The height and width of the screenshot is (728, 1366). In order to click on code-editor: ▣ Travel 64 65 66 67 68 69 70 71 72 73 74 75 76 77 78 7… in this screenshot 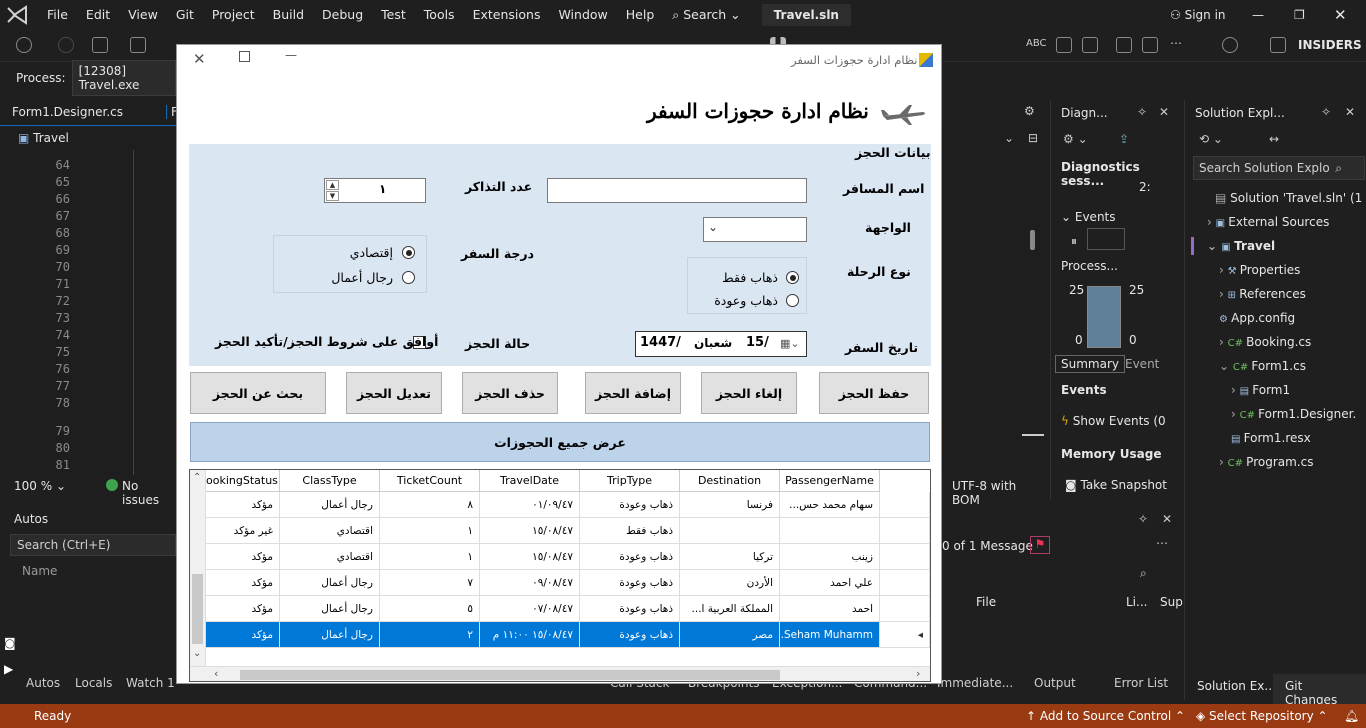, I will do `click(88, 302)`.